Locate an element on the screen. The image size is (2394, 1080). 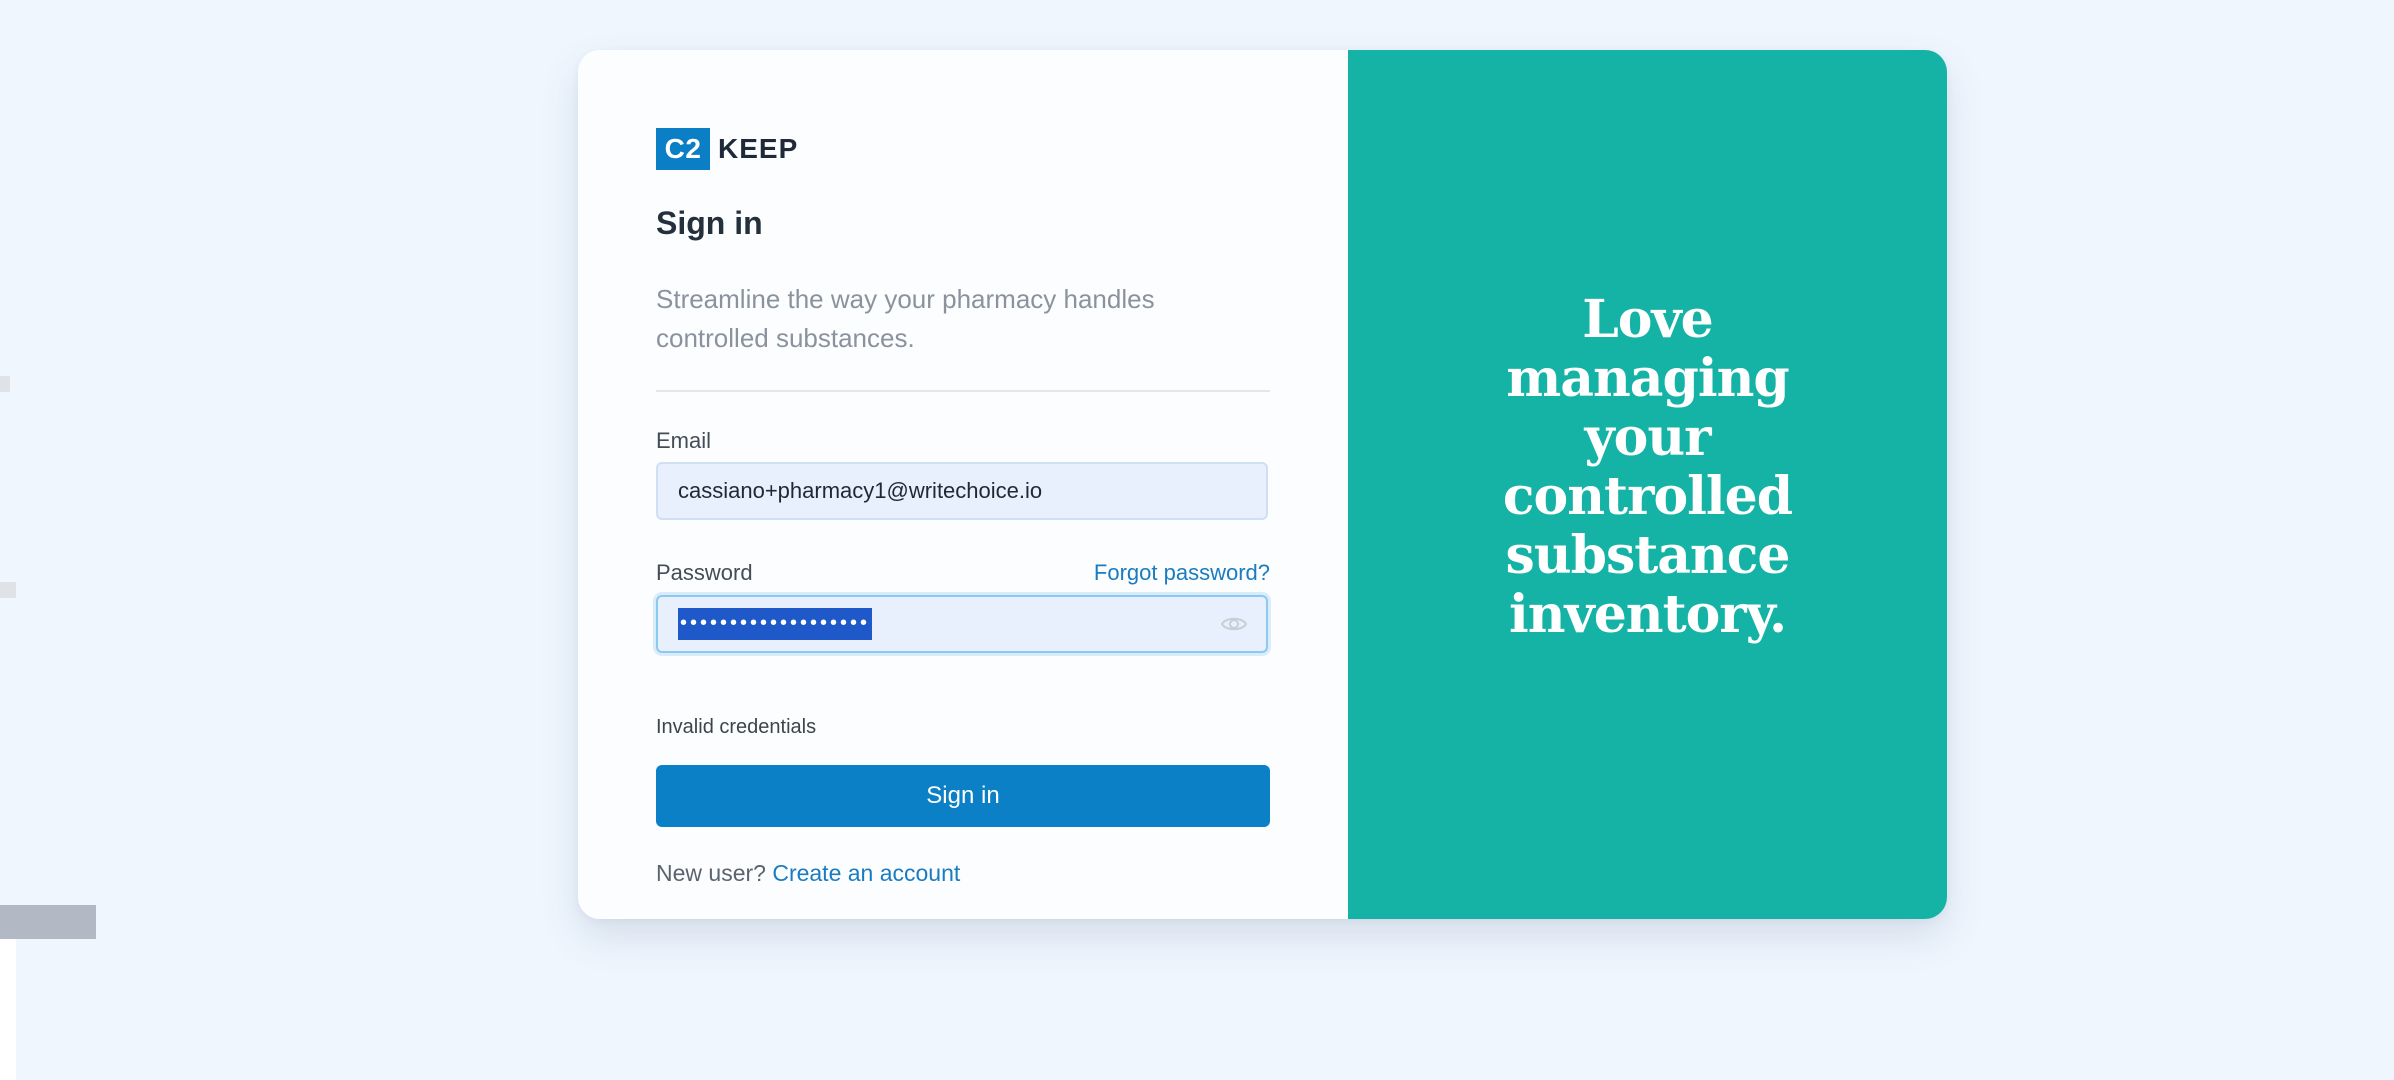
email-value: cassiano+pharmacy1@writechoice.io is located at coordinates (860, 490).